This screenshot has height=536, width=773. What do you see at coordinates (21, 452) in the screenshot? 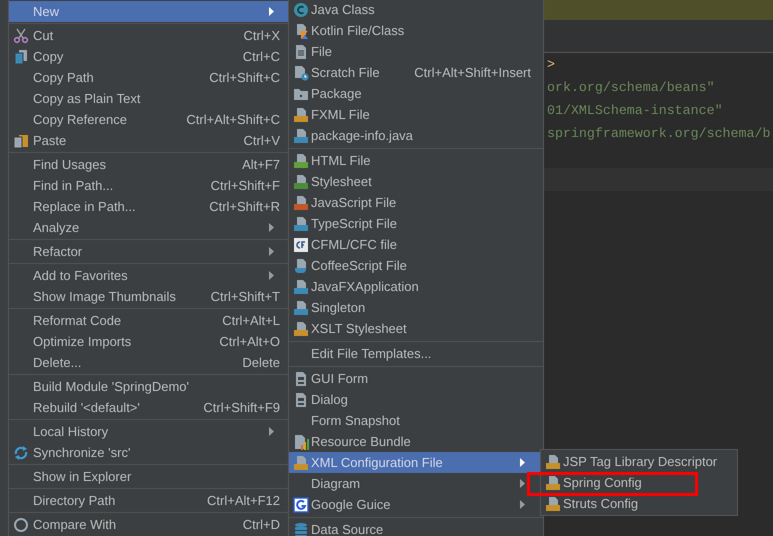
I see `sync-icon` at bounding box center [21, 452].